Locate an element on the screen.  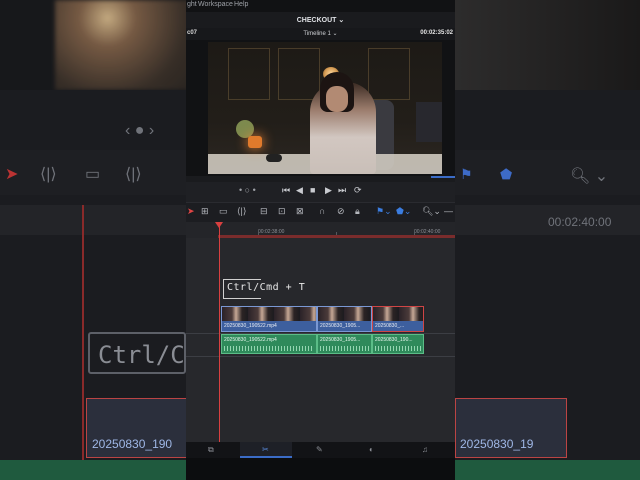
bottom-bar is located at coordinates (320, 469).